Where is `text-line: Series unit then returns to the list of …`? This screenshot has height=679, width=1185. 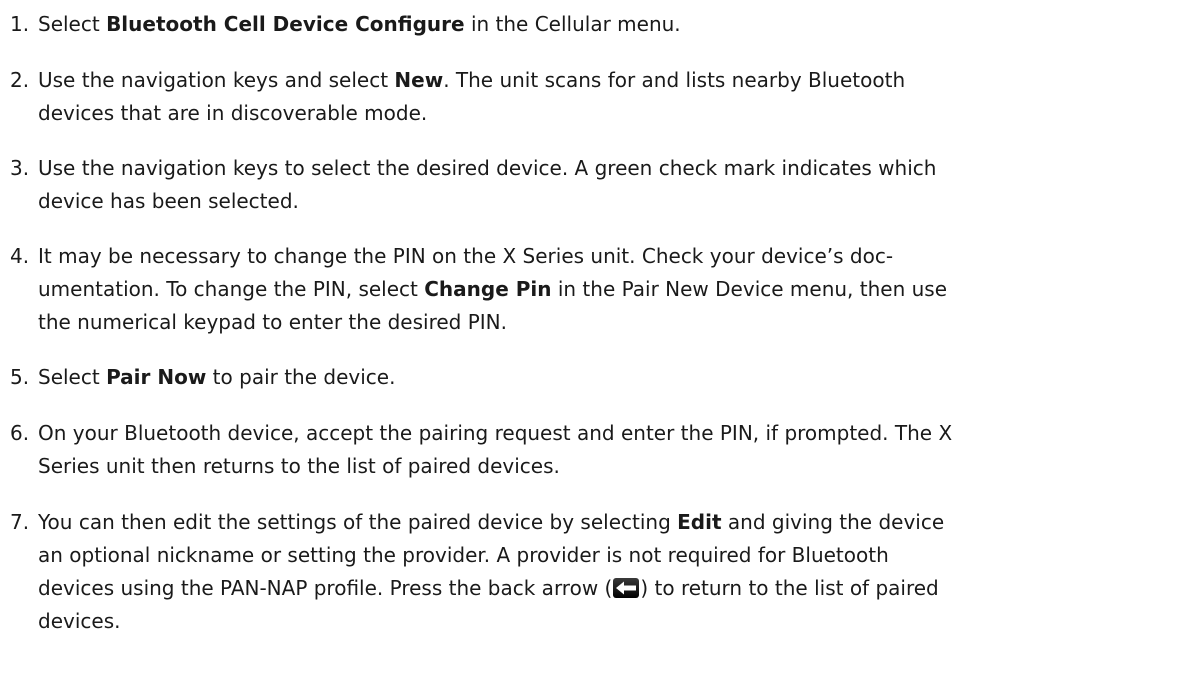 text-line: Series unit then returns to the list of … is located at coordinates (608, 466).